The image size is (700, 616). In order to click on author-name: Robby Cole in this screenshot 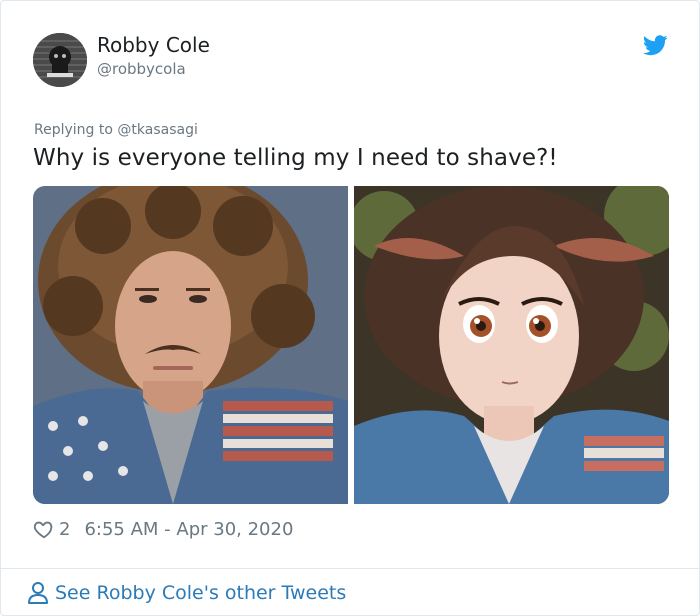, I will do `click(153, 45)`.